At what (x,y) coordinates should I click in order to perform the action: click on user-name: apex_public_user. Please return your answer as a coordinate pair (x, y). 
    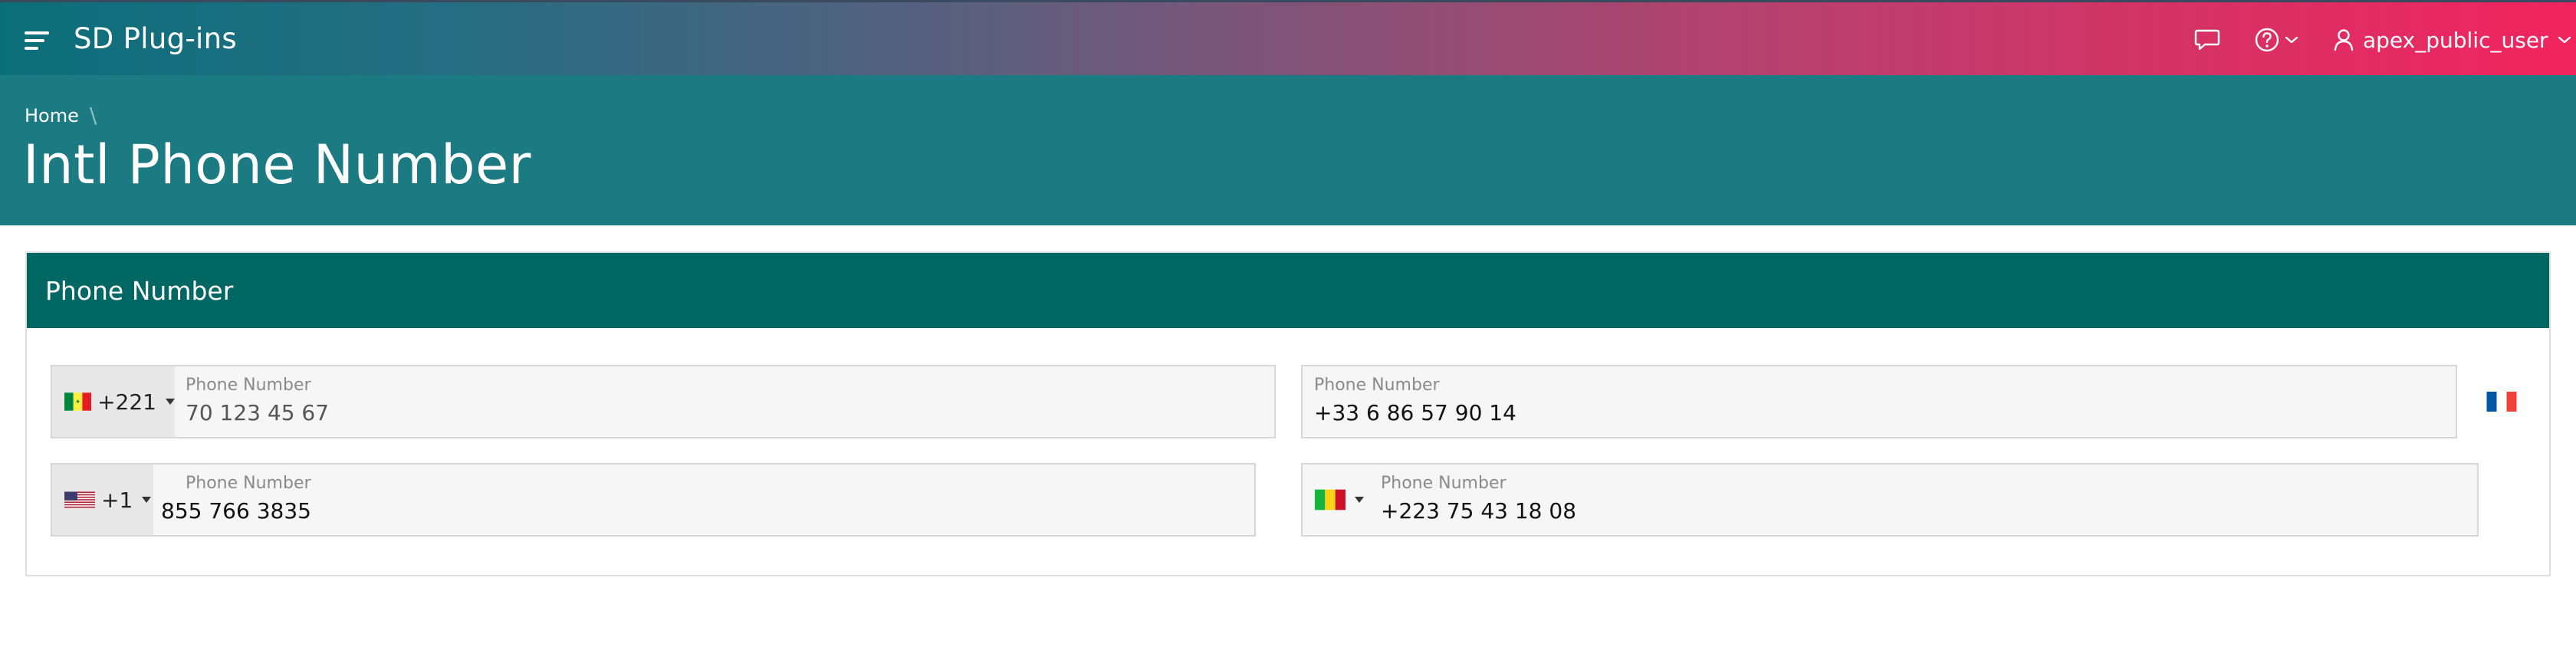
    Looking at the image, I should click on (2456, 40).